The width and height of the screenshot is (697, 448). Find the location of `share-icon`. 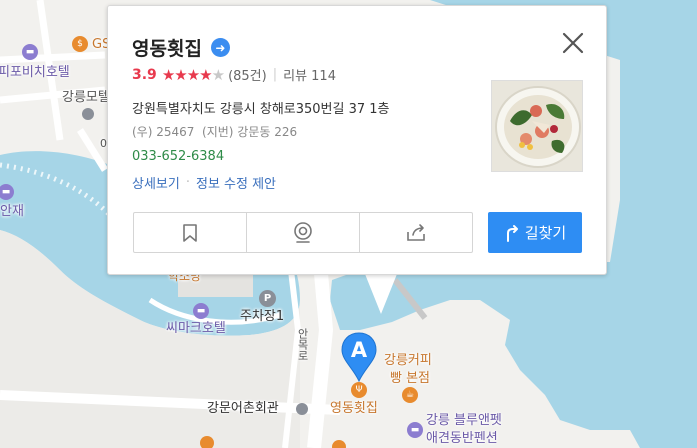

share-icon is located at coordinates (416, 232).